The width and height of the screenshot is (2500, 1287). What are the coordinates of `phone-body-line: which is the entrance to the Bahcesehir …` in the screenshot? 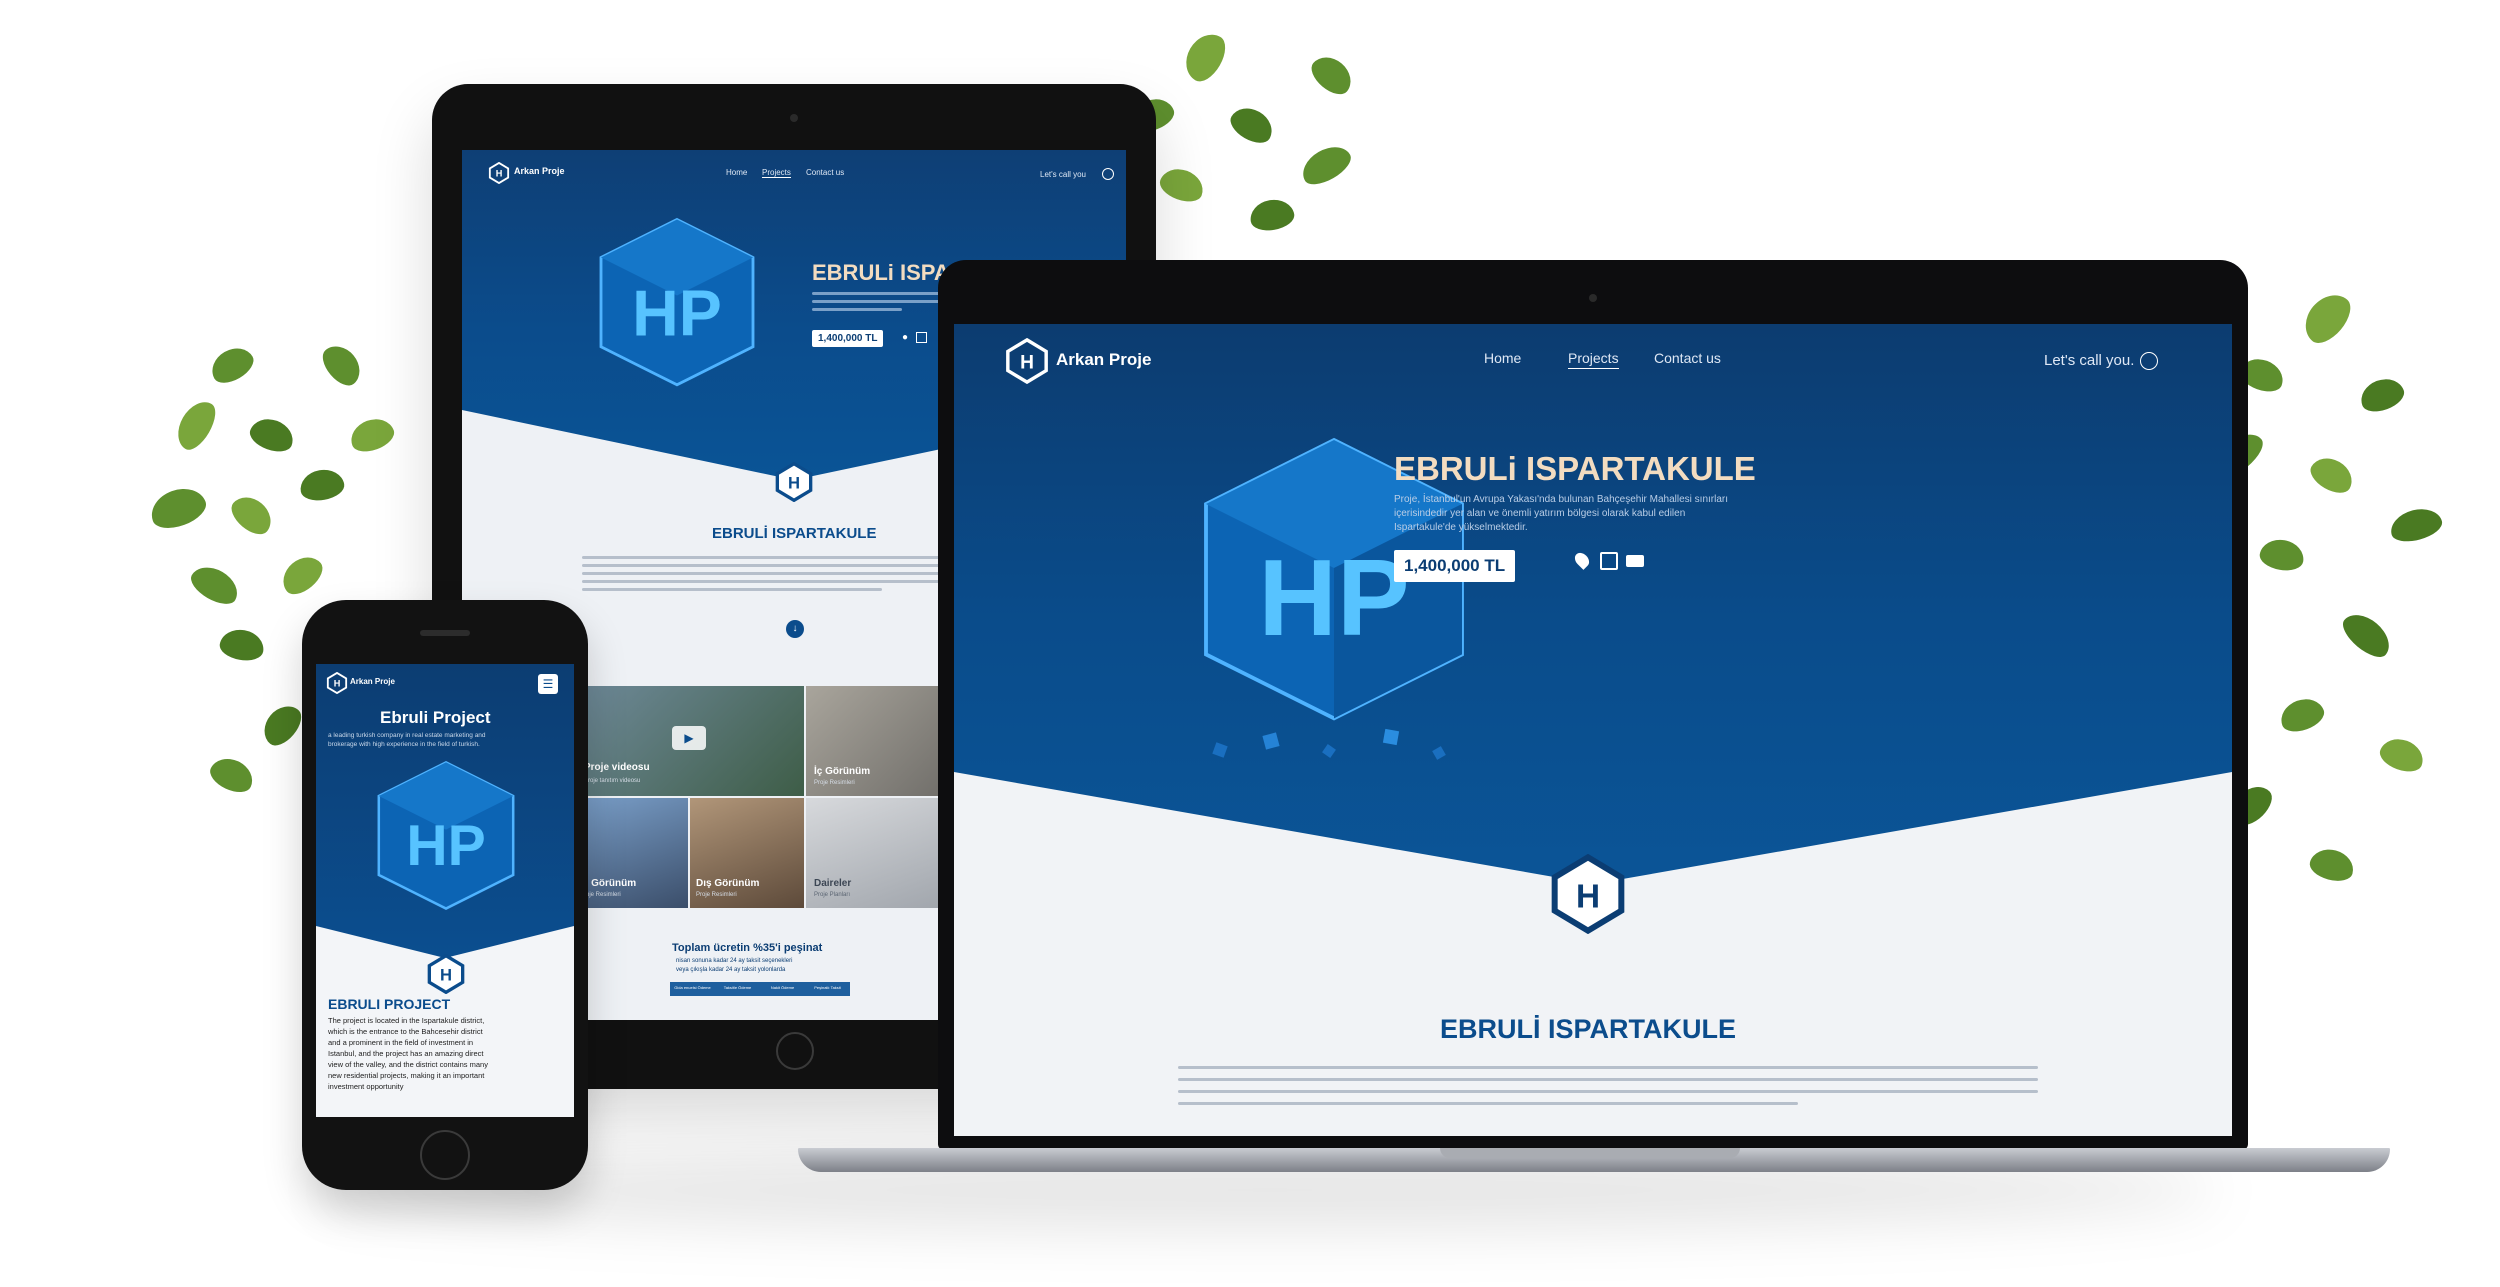 It's located at (405, 1031).